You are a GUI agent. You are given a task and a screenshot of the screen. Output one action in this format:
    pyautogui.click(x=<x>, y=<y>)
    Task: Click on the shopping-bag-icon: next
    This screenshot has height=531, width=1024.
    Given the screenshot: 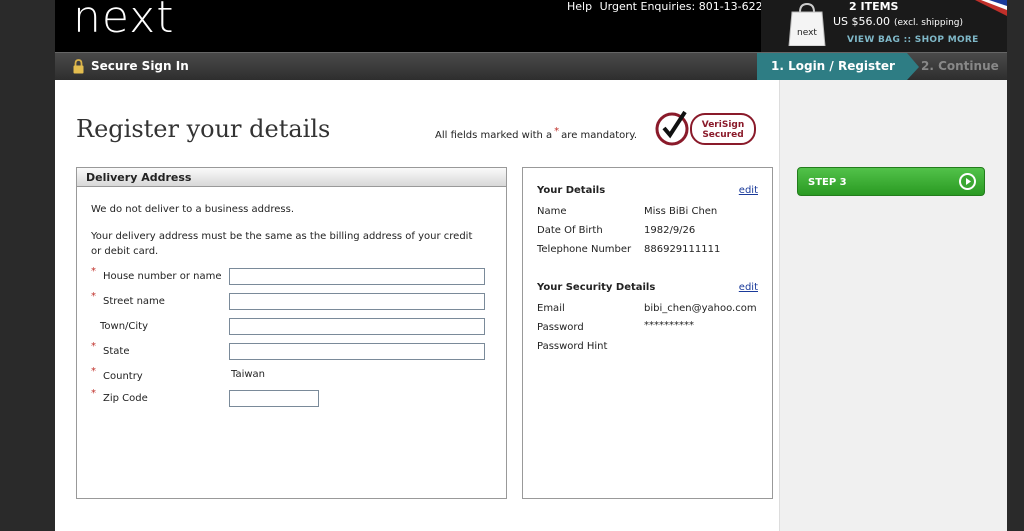 What is the action you would take?
    pyautogui.click(x=807, y=24)
    